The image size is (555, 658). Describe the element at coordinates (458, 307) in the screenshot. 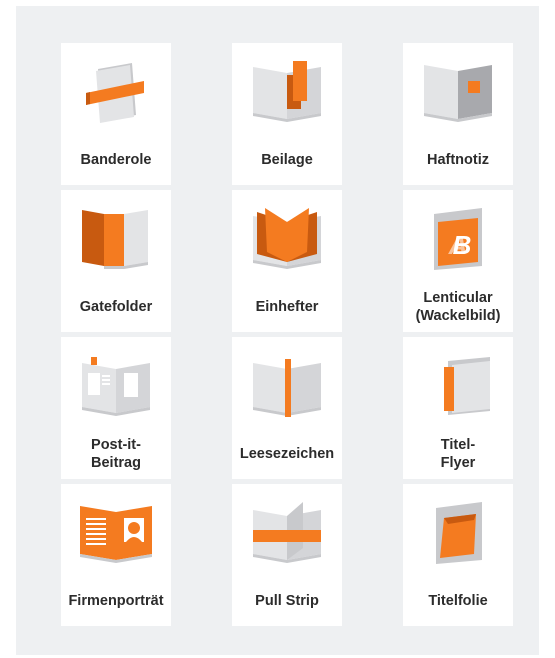

I see `format-label: Lenticular (Wackelbild)` at that location.